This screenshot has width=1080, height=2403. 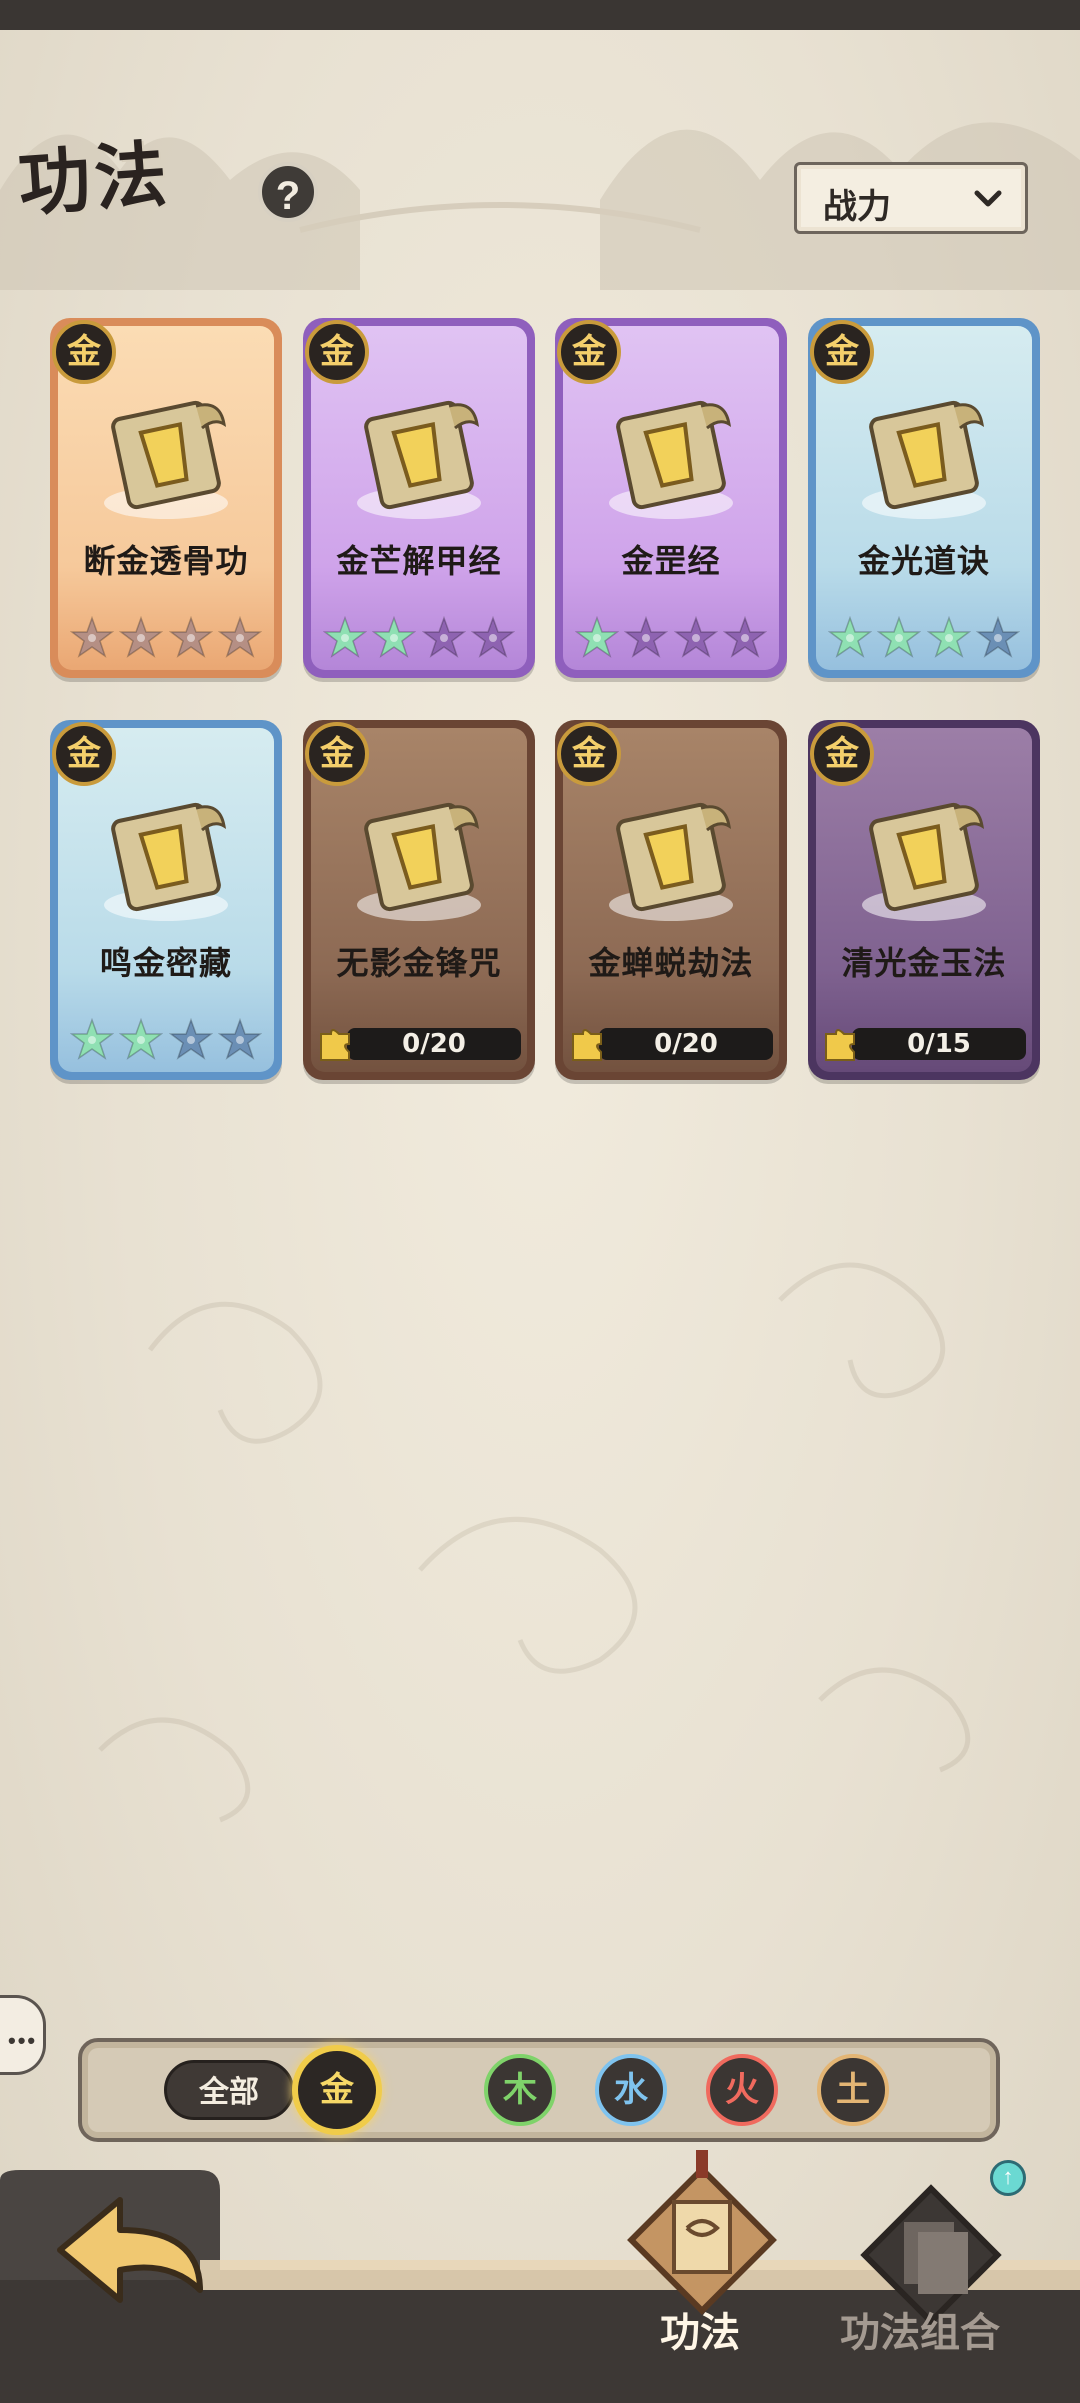 I want to click on chat-bubble-button: •••, so click(x=23, y=2035).